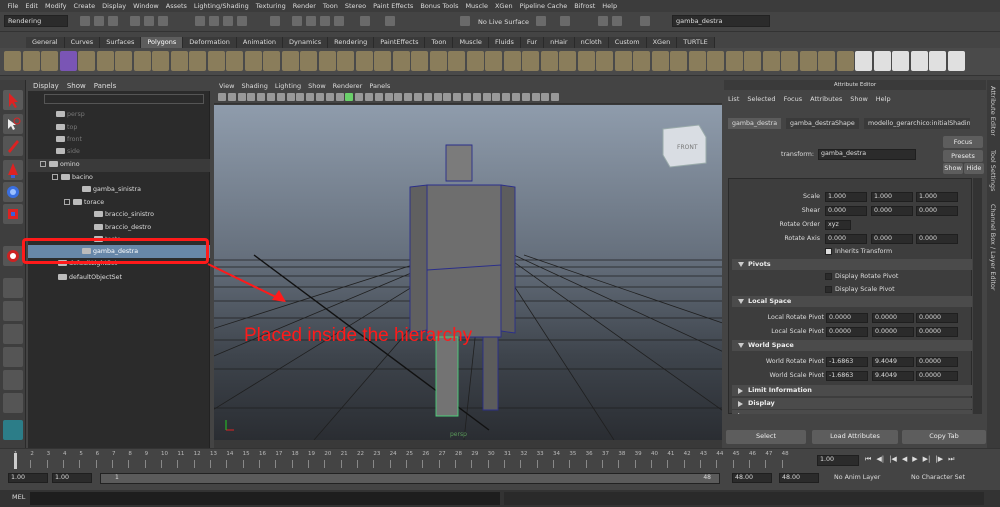 The height and width of the screenshot is (507, 1000). Describe the element at coordinates (439, 42) in the screenshot. I see `shelf-tab-toon: Toon` at that location.